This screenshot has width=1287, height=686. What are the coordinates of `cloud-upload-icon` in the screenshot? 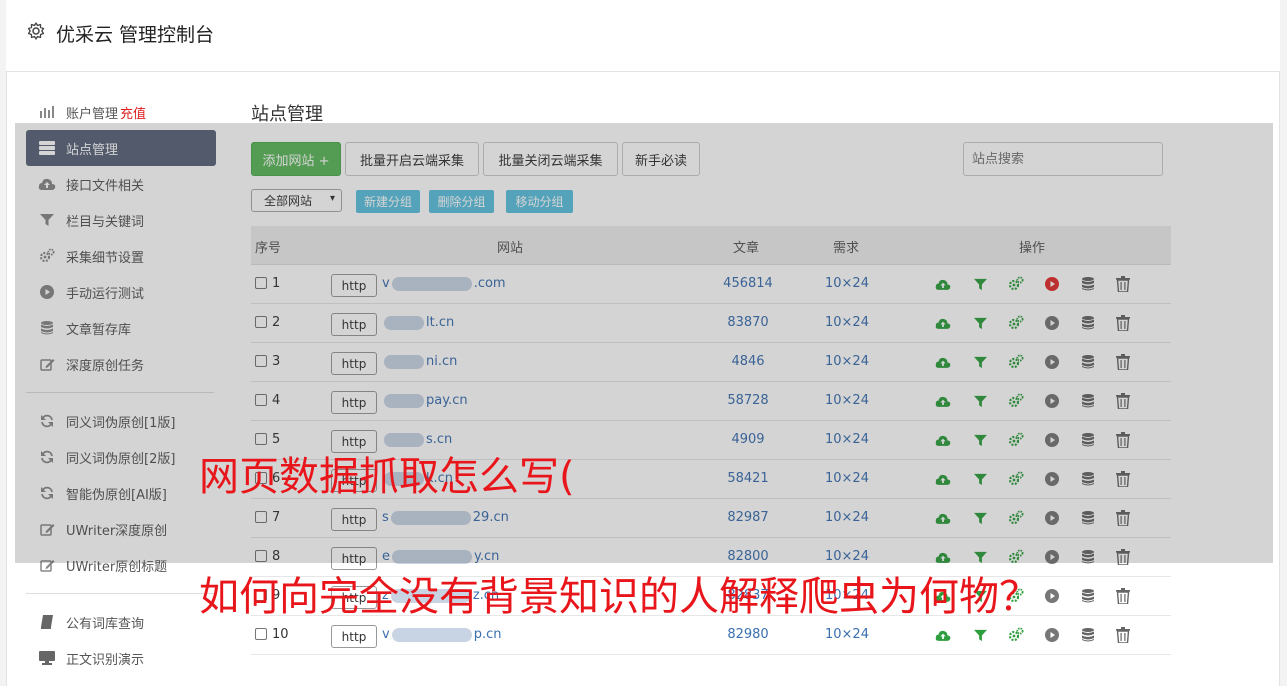 It's located at (943, 635).